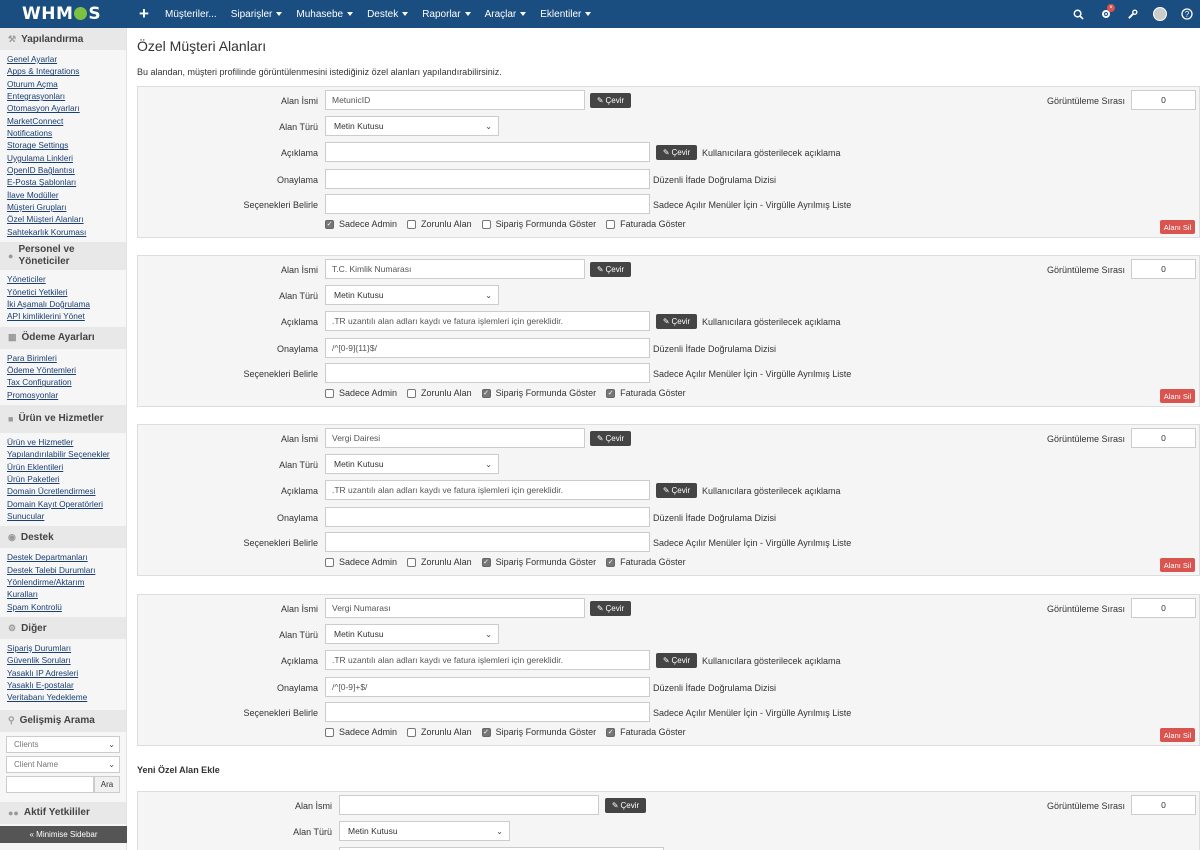  What do you see at coordinates (66, 685) in the screenshot?
I see `sidebar-link: Yasaklı E-postalar` at bounding box center [66, 685].